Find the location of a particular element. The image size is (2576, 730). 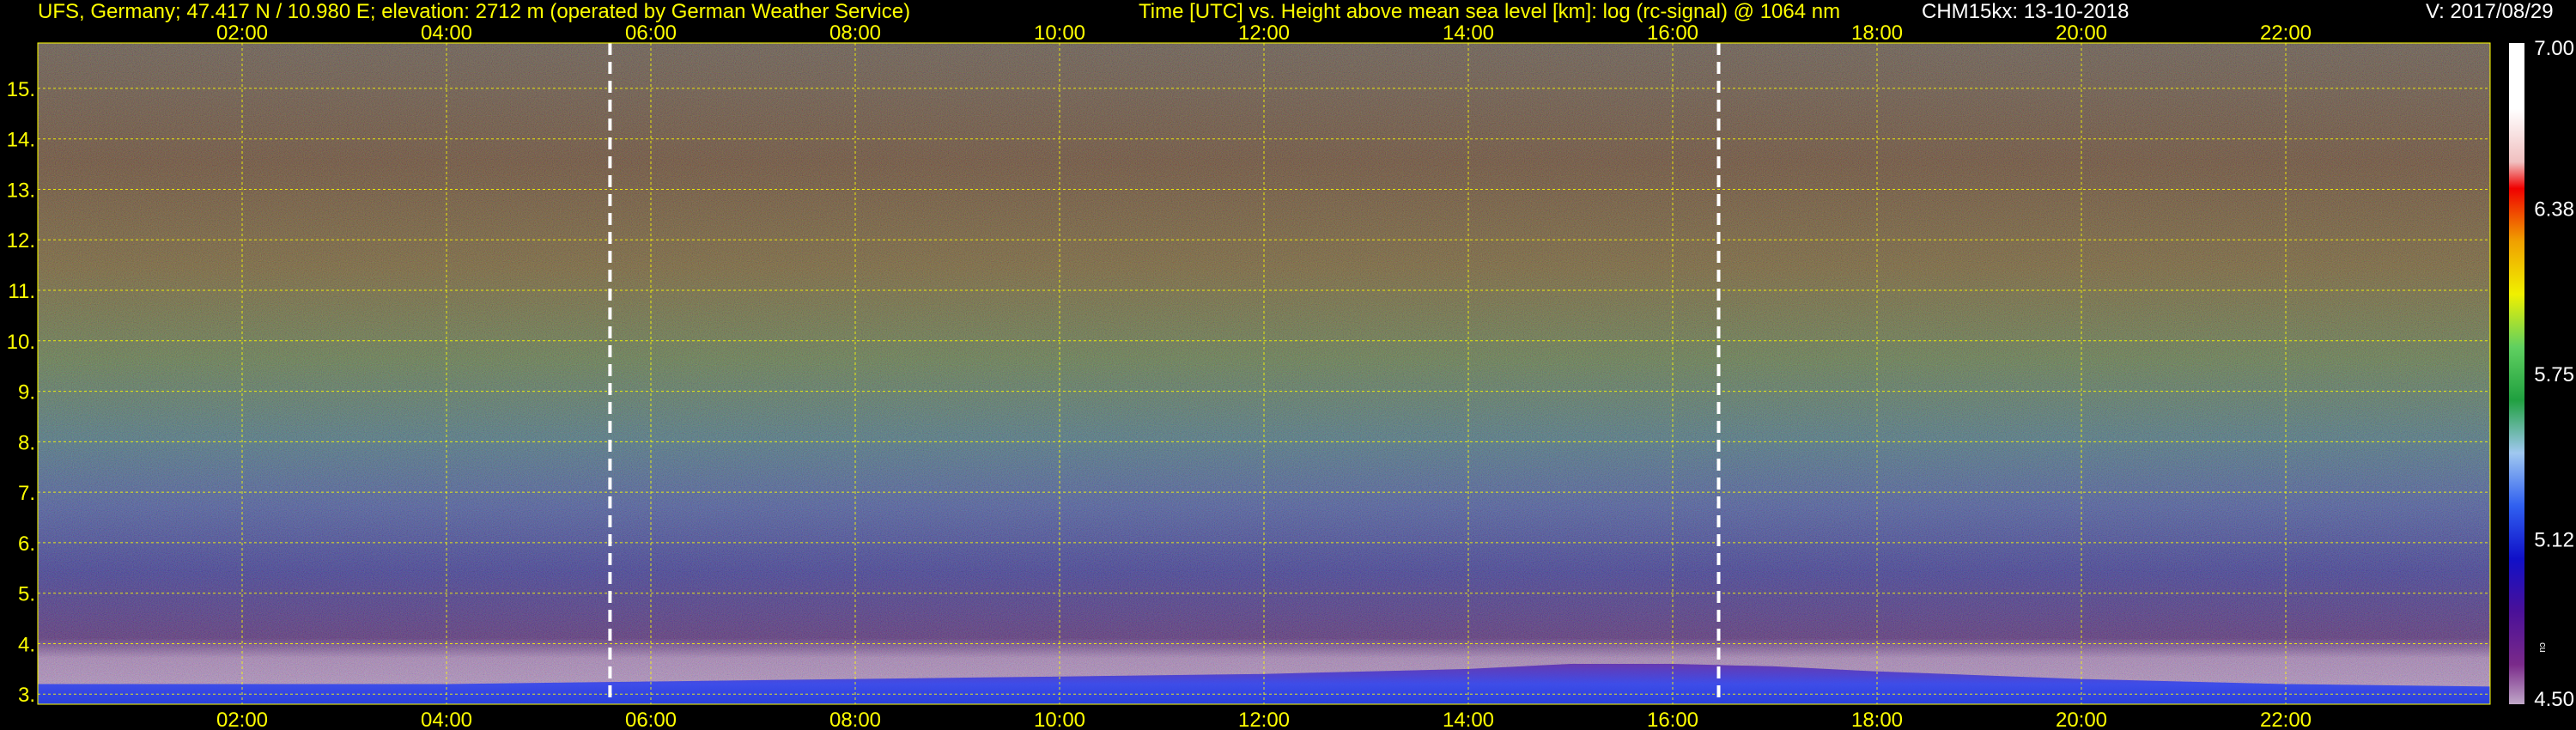

y-tick-label: 11. is located at coordinates (21, 291).